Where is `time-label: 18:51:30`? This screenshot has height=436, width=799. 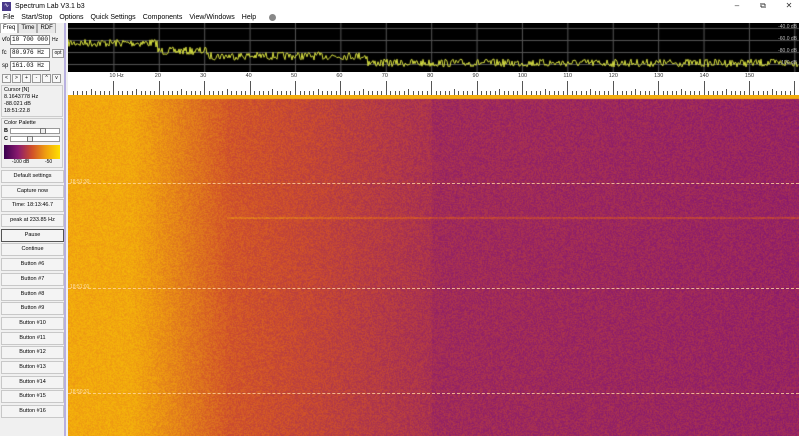 time-label: 18:51:30 is located at coordinates (80, 182).